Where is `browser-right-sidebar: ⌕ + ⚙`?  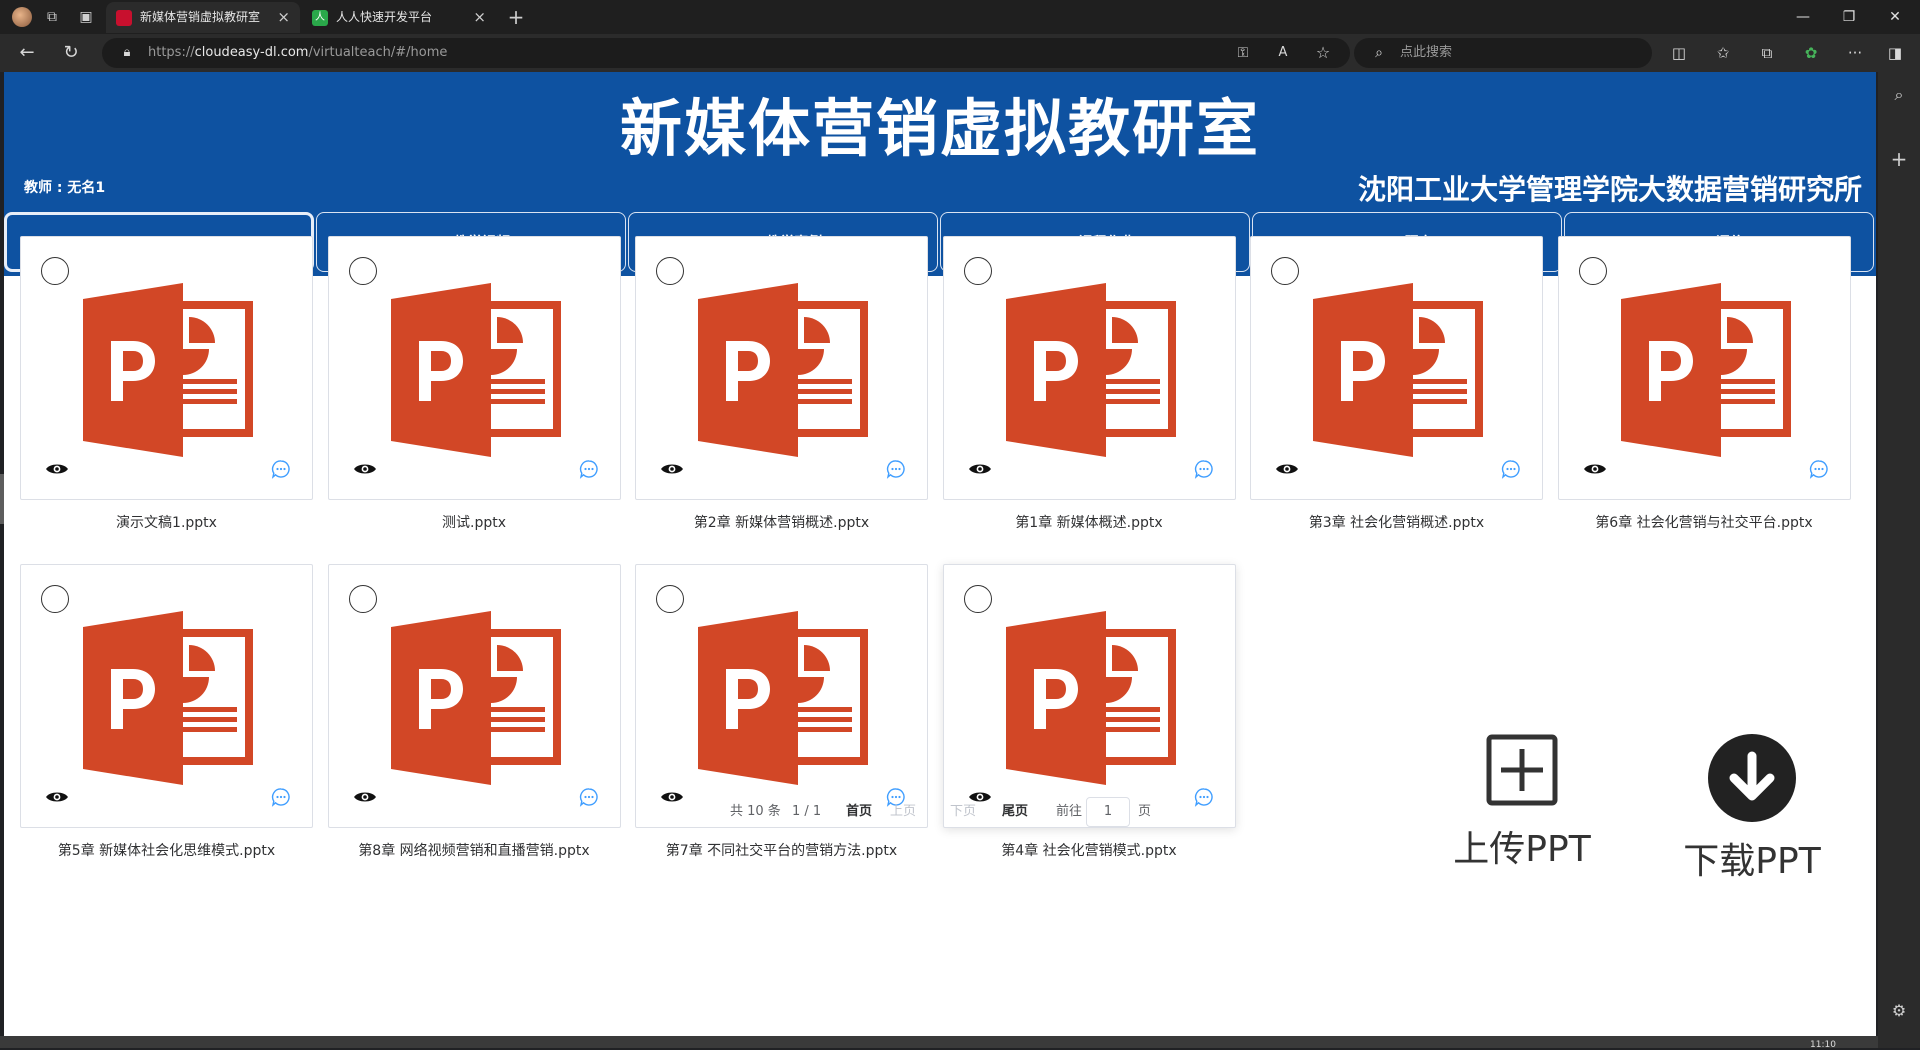 browser-right-sidebar: ⌕ + ⚙ is located at coordinates (1899, 560).